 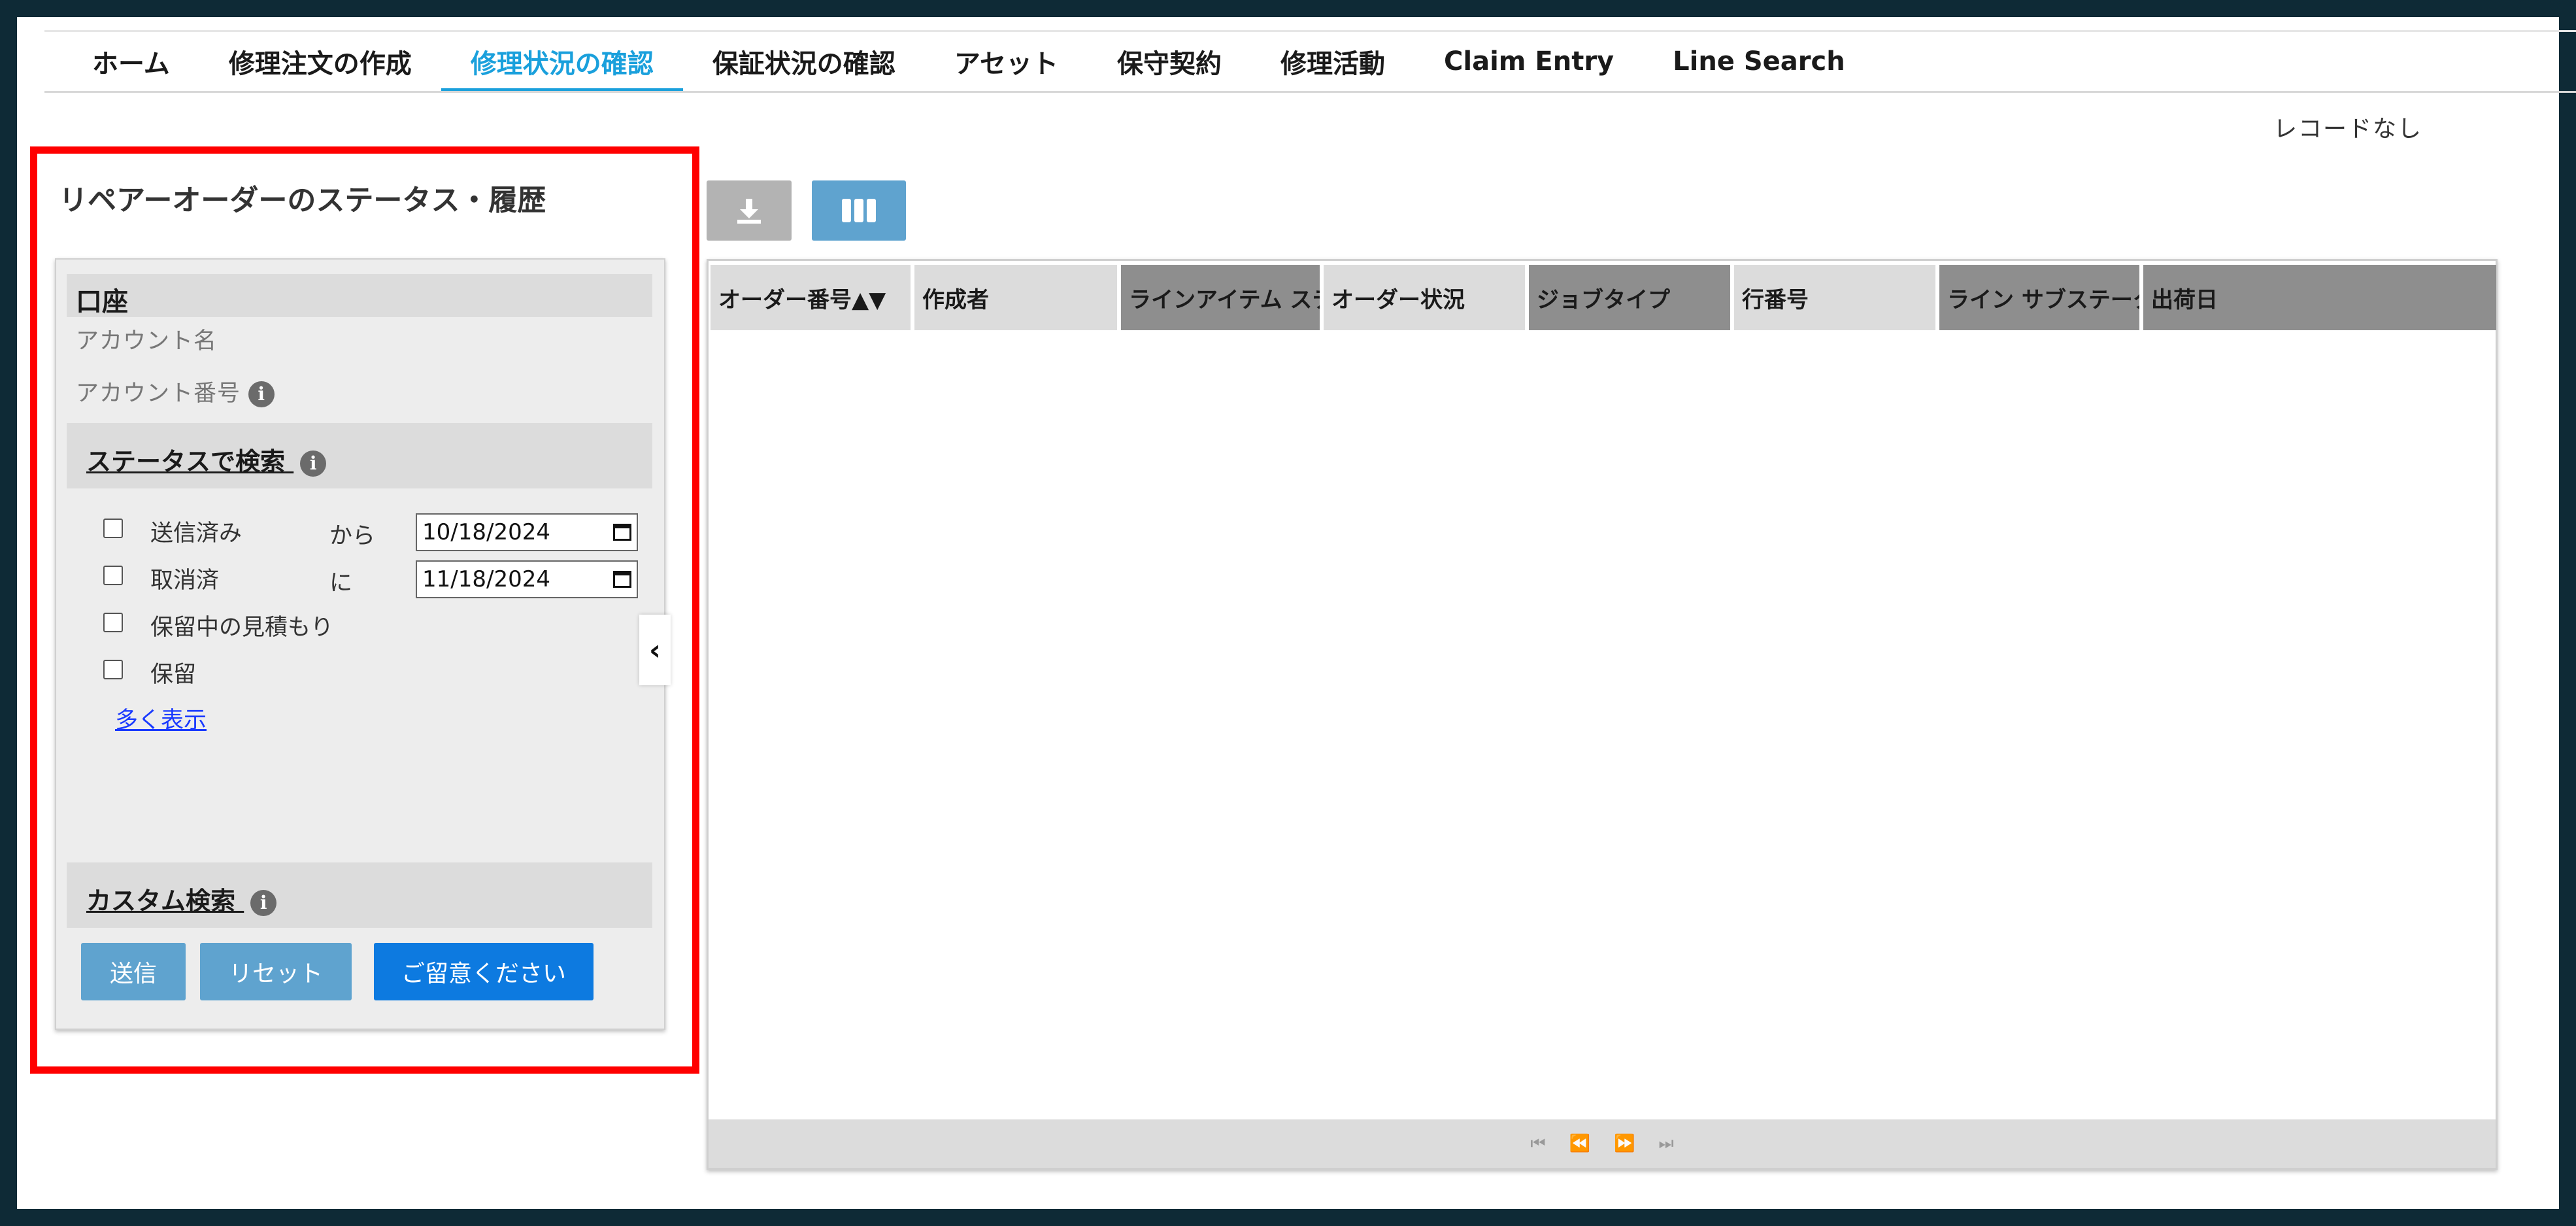 What do you see at coordinates (1580, 1144) in the screenshot?
I see `prev-page-icon: ⏪` at bounding box center [1580, 1144].